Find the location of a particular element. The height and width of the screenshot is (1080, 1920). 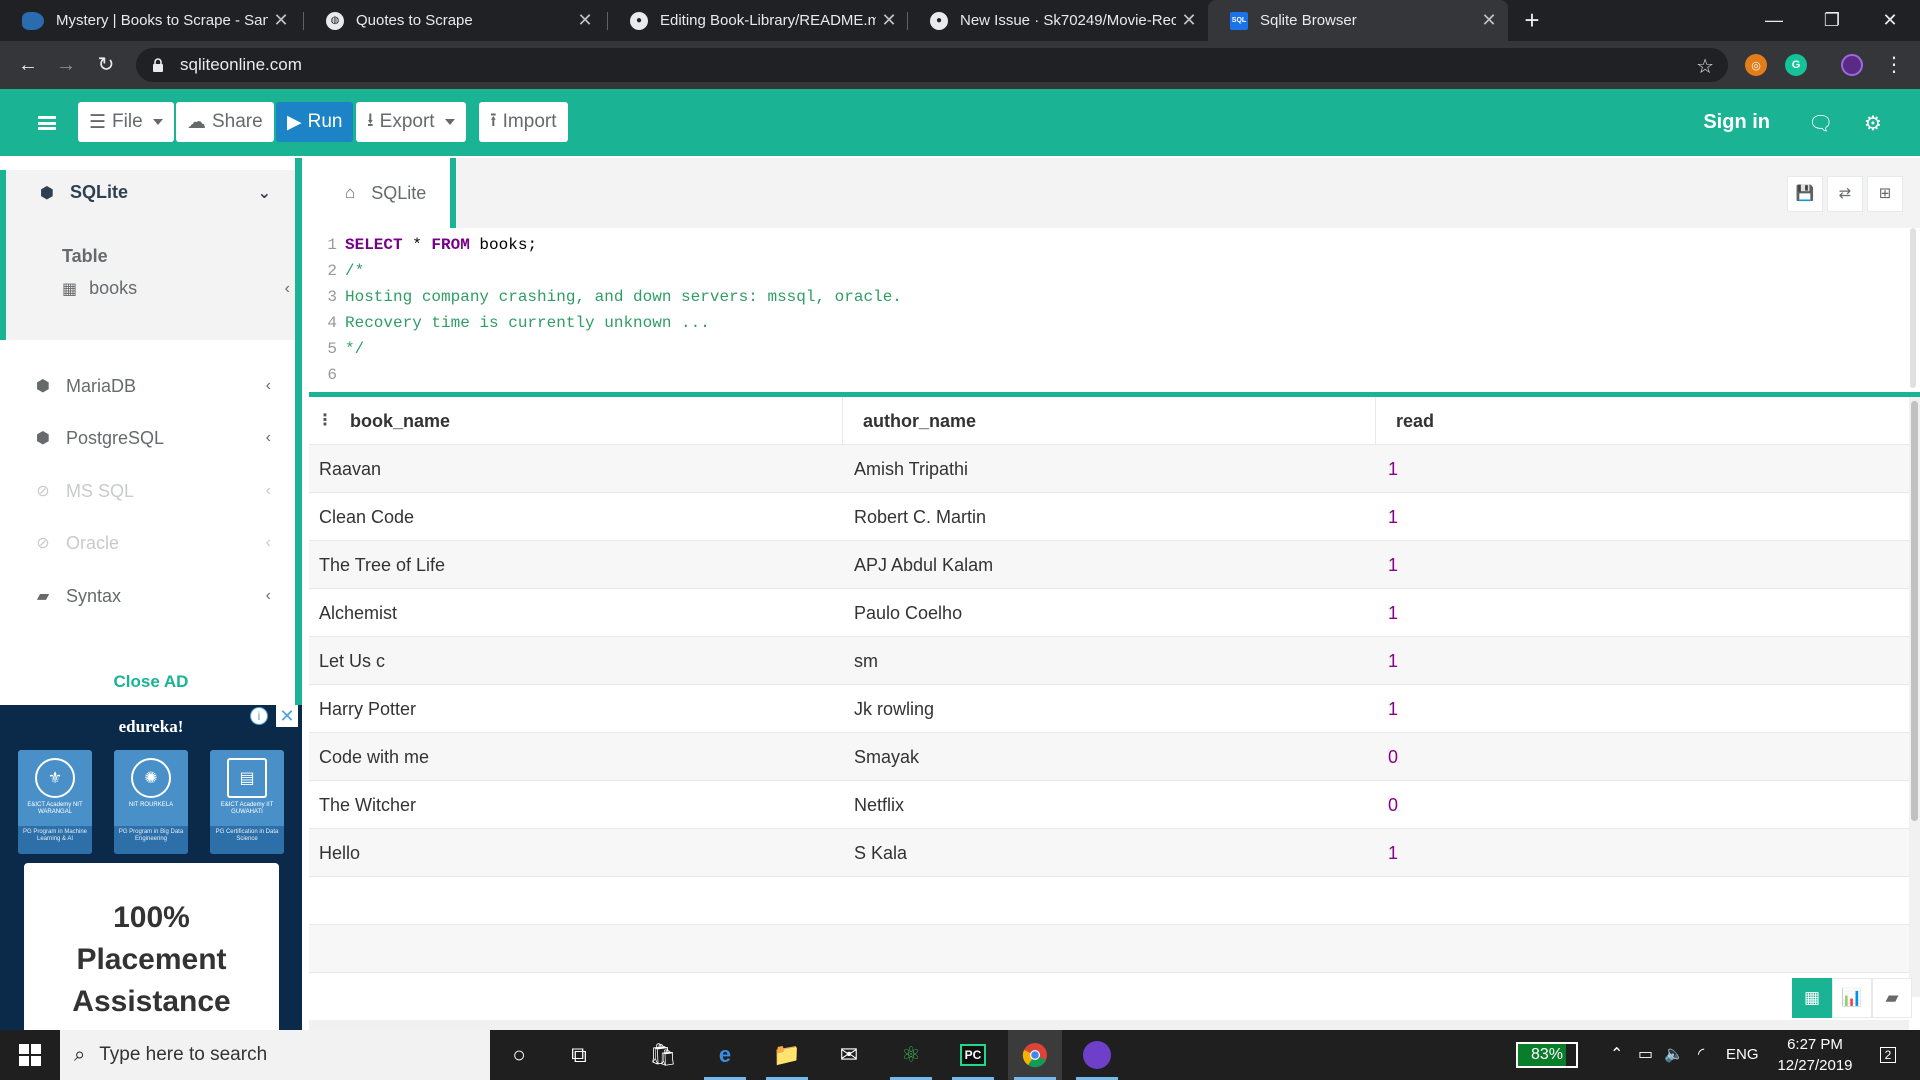

table-cell: The Witcher is located at coordinates (367, 805).